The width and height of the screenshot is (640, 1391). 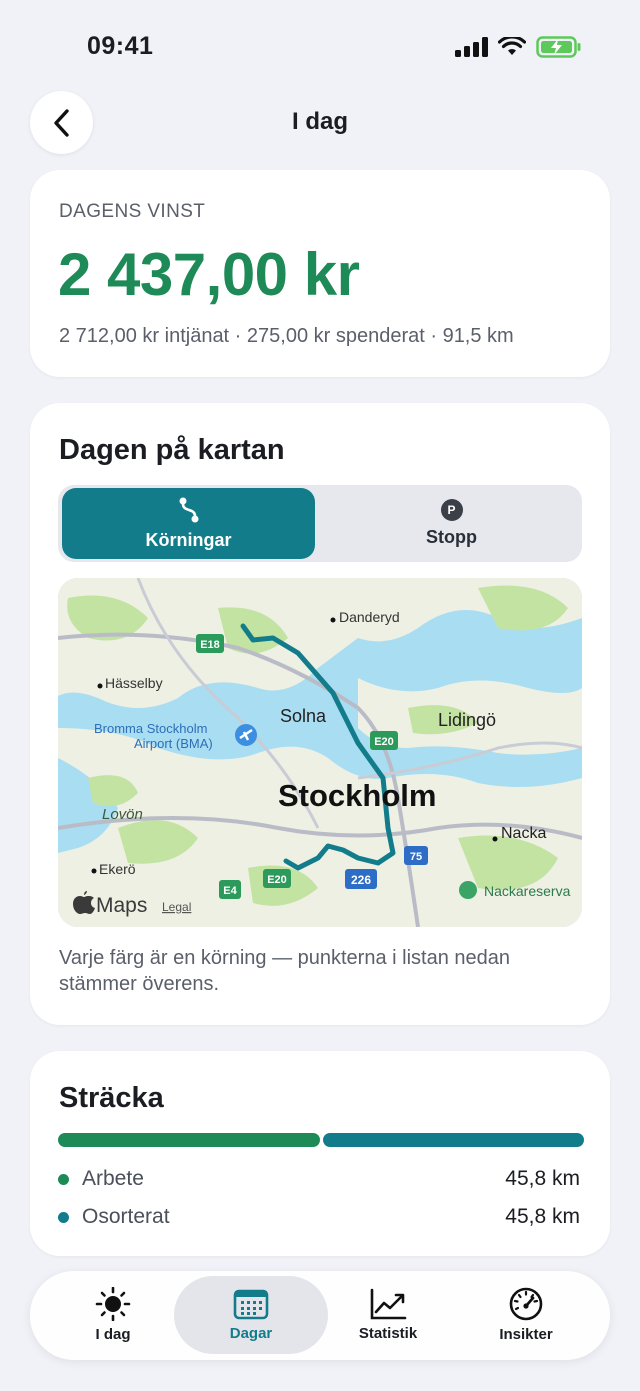 I want to click on distance-label: Arbete, so click(x=113, y=1178).